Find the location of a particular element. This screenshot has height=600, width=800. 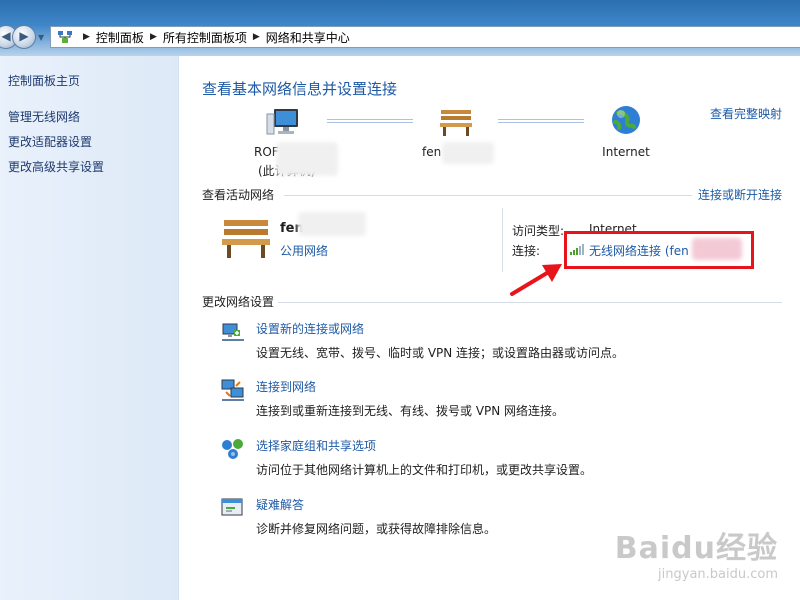

task-description: 设置无线、宽带、拨号、临时或 VPN 连接；或设置路由器或访问点。 is located at coordinates (440, 353).